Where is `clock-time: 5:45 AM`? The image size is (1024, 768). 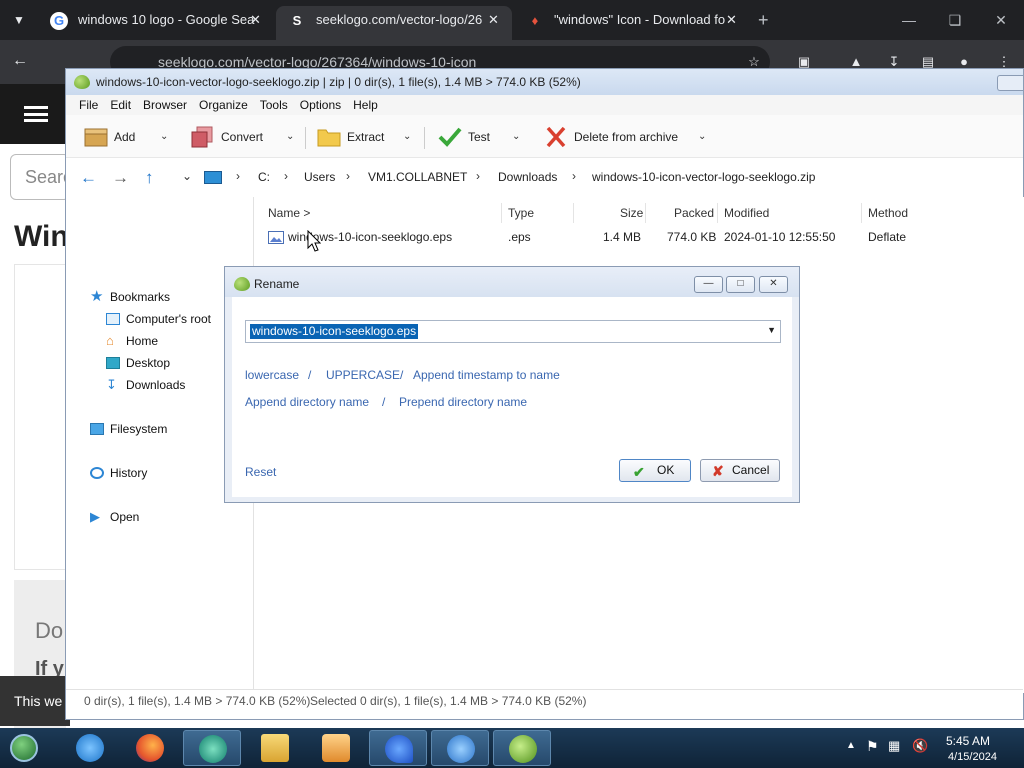
clock-time: 5:45 AM is located at coordinates (968, 741).